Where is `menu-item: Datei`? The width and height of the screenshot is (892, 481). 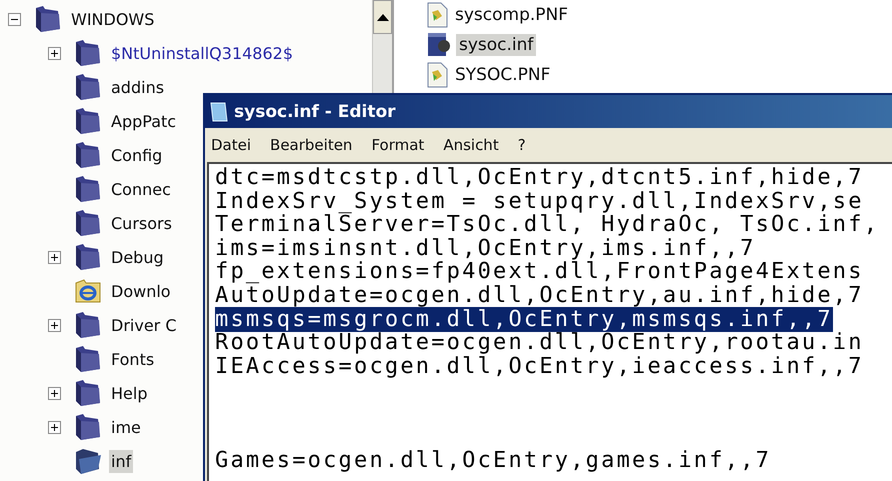 menu-item: Datei is located at coordinates (231, 145).